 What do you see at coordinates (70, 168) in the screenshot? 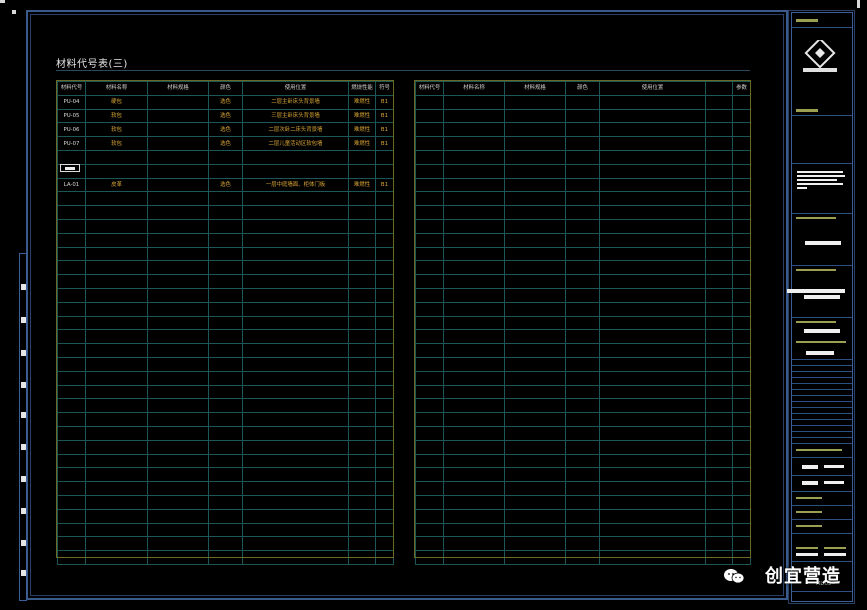
I see `selection-box` at bounding box center [70, 168].